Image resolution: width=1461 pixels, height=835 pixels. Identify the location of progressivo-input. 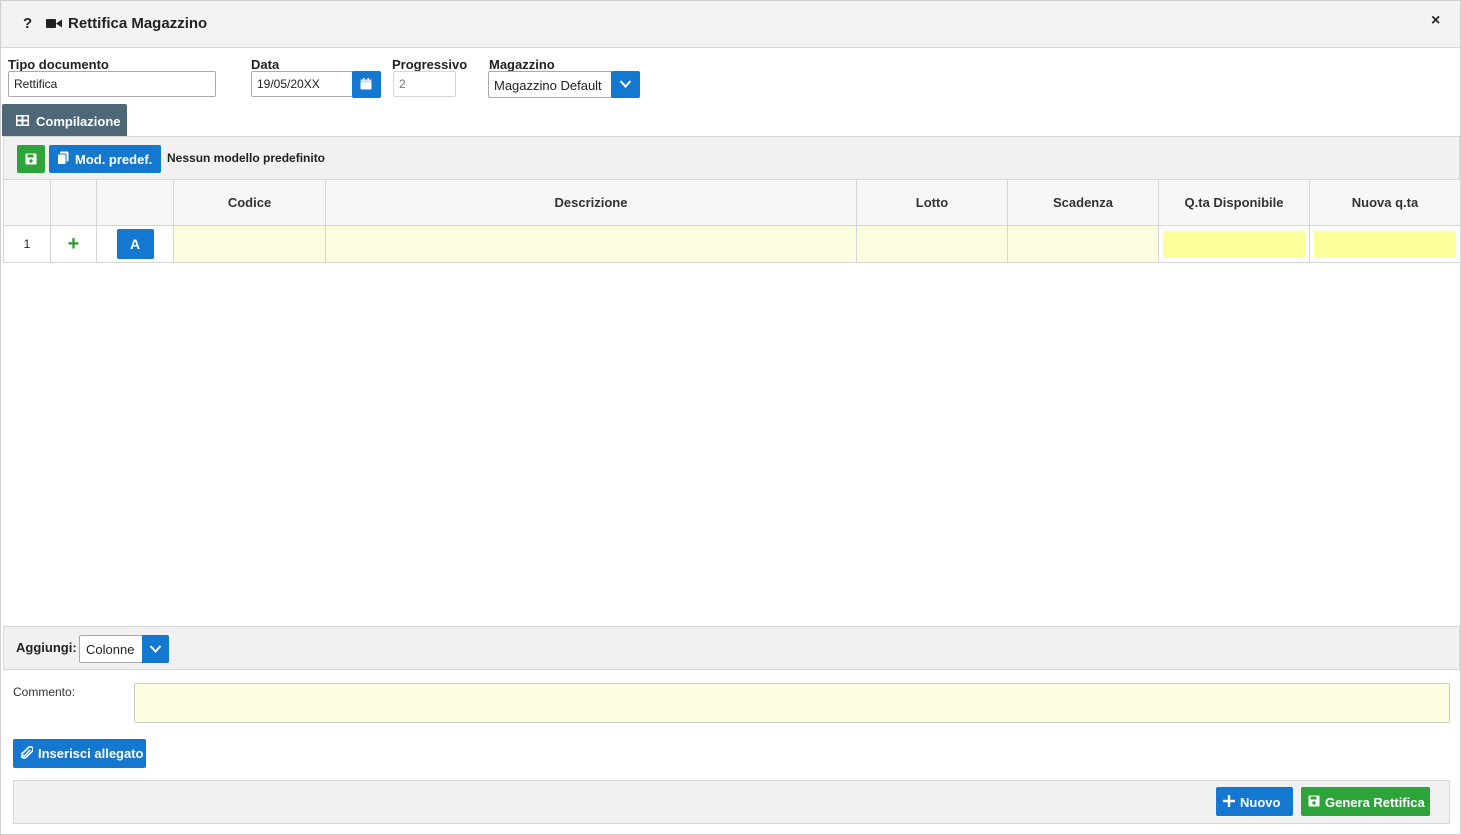
(424, 84).